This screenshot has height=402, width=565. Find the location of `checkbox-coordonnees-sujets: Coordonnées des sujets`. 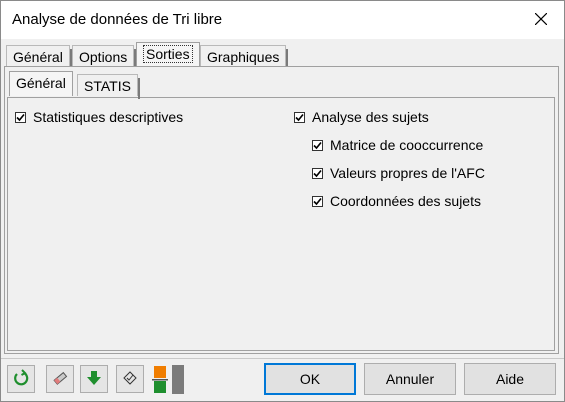

checkbox-coordonnees-sujets: Coordonnées des sujets is located at coordinates (396, 201).